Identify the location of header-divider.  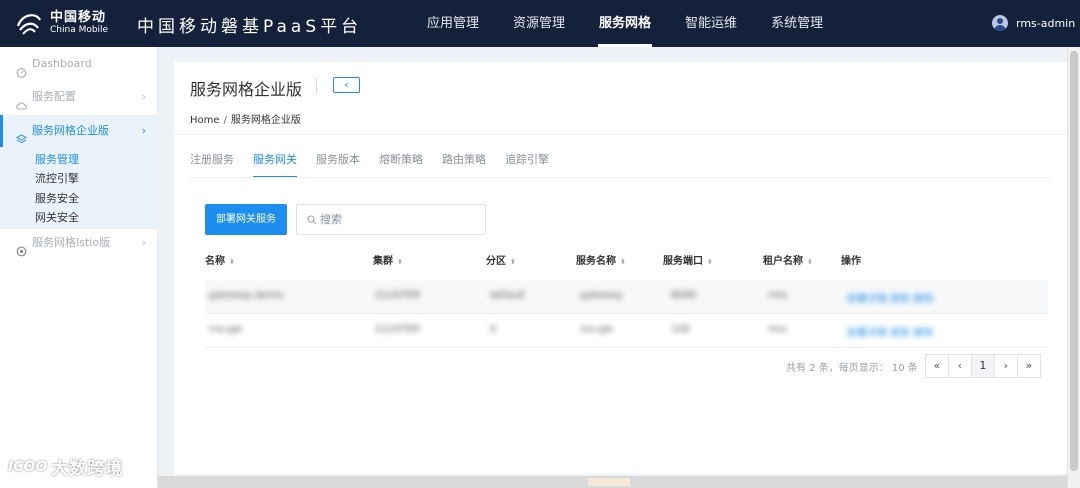
(620, 134).